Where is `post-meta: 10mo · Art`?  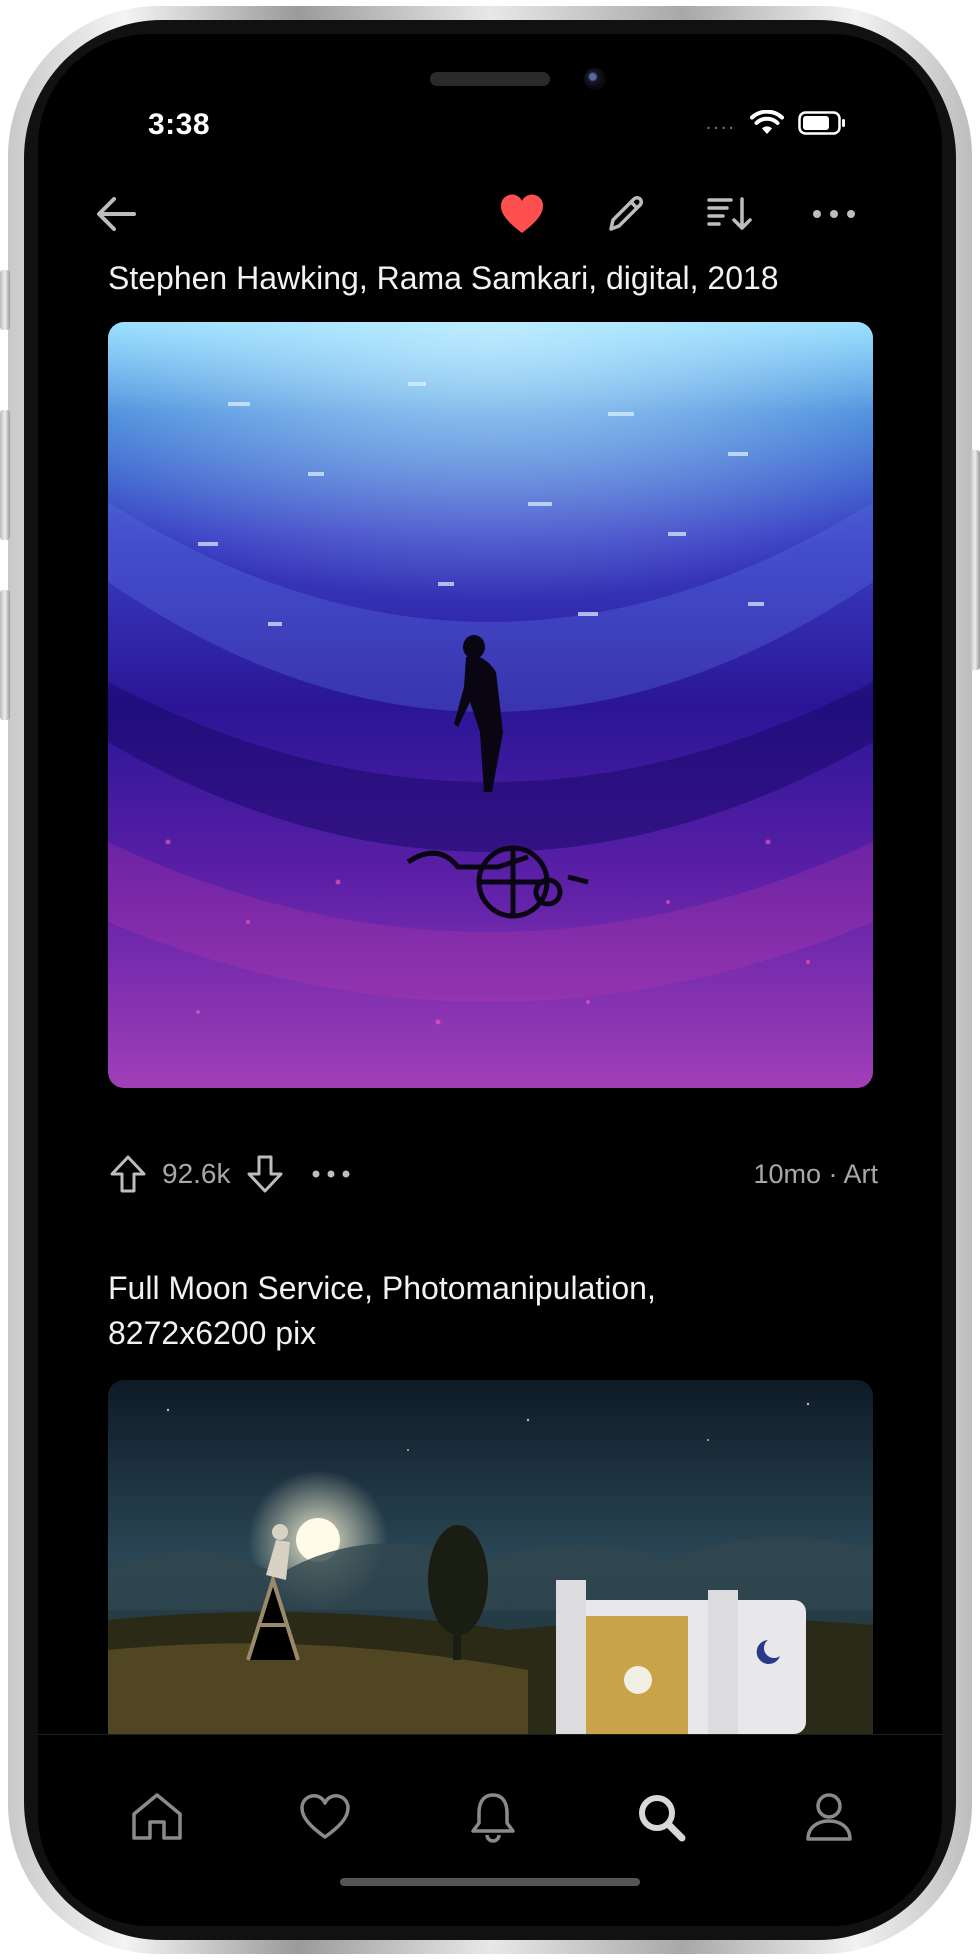 post-meta: 10mo · Art is located at coordinates (815, 1174).